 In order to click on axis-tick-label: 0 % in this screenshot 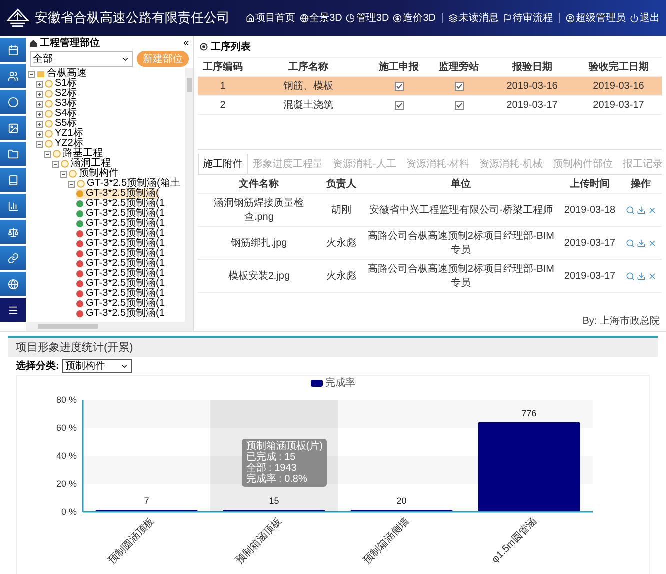, I will do `click(69, 512)`.